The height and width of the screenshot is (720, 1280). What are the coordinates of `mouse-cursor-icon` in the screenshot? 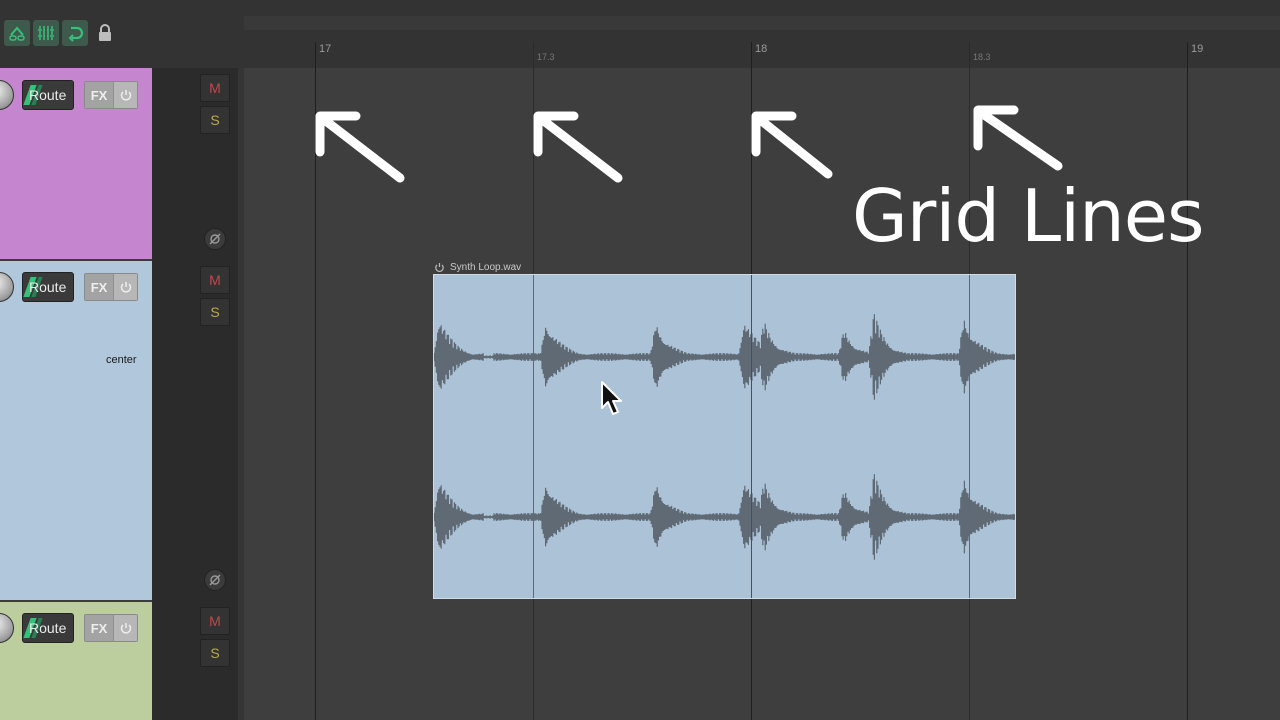 It's located at (611, 398).